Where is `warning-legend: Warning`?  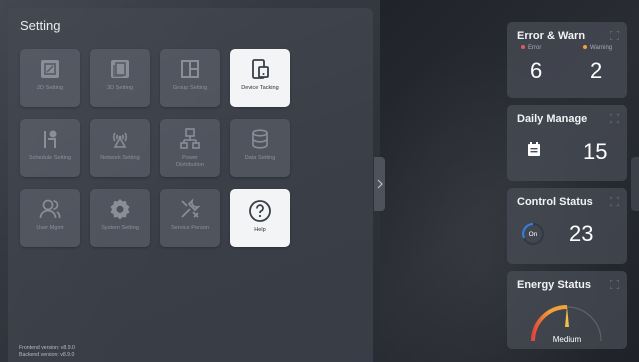 warning-legend: Warning is located at coordinates (597, 48).